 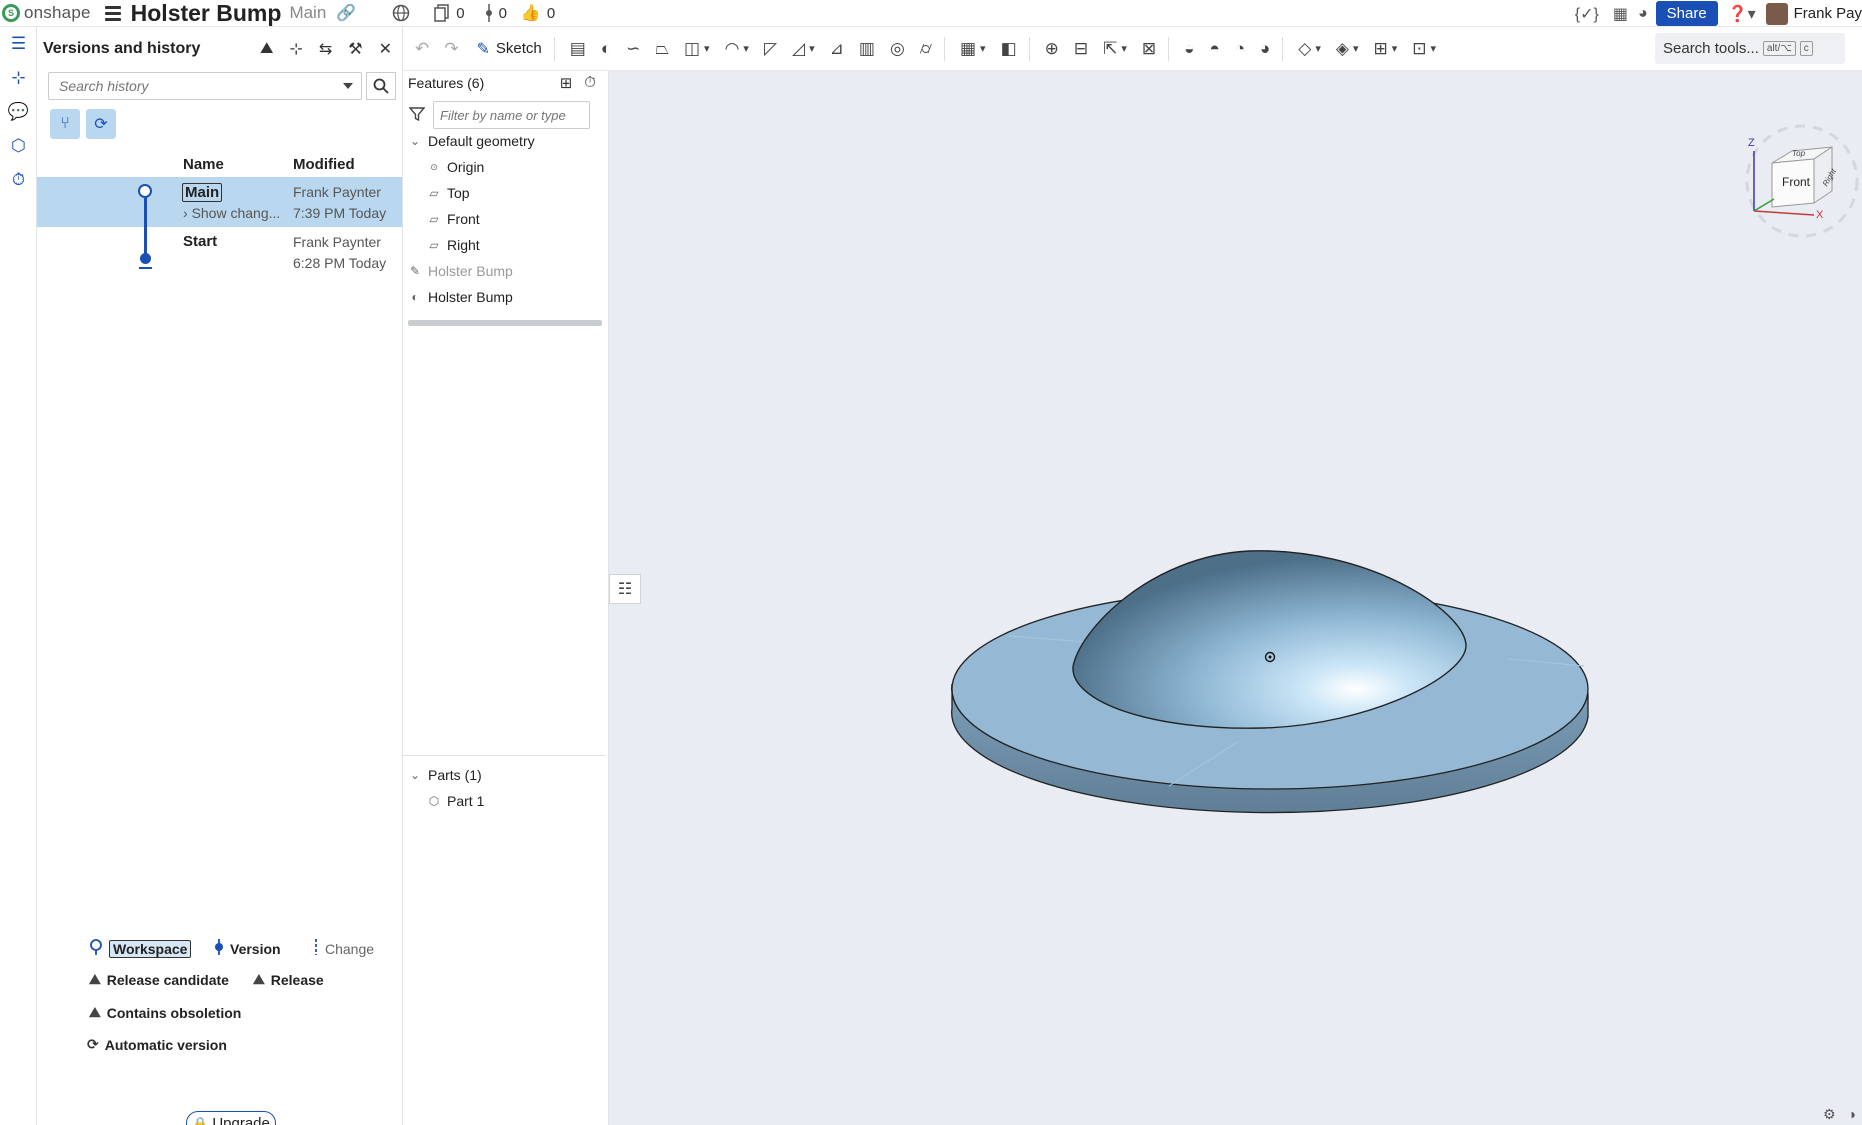 What do you see at coordinates (112, 13) in the screenshot?
I see `menu-icon` at bounding box center [112, 13].